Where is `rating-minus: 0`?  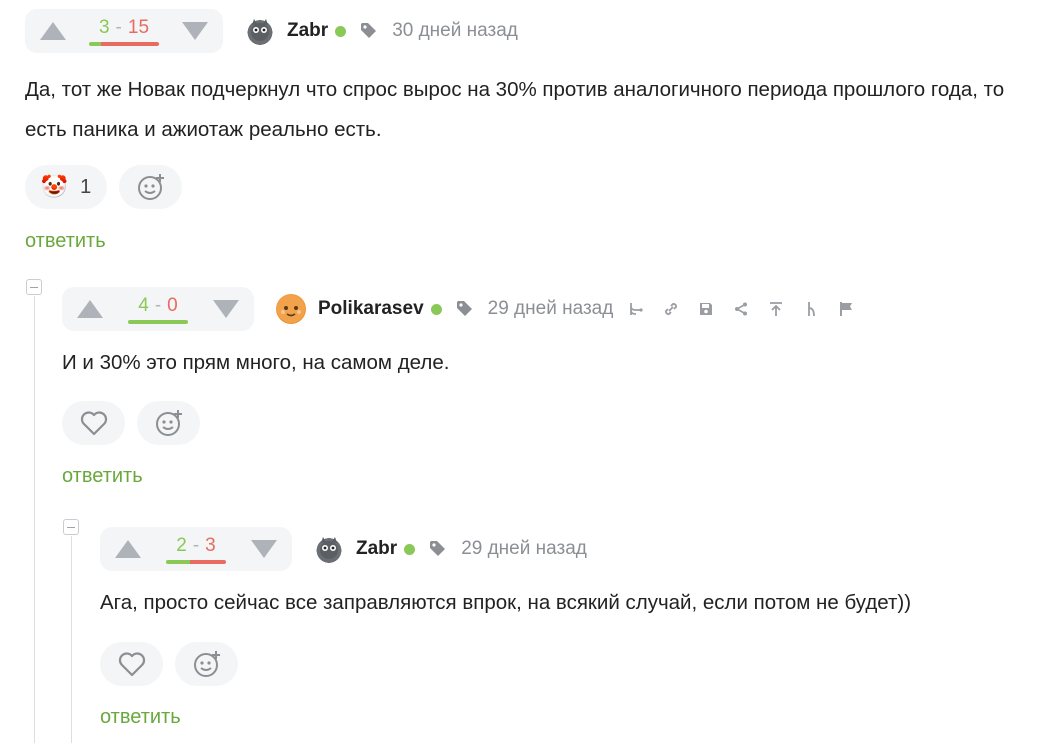
rating-minus: 0 is located at coordinates (172, 305).